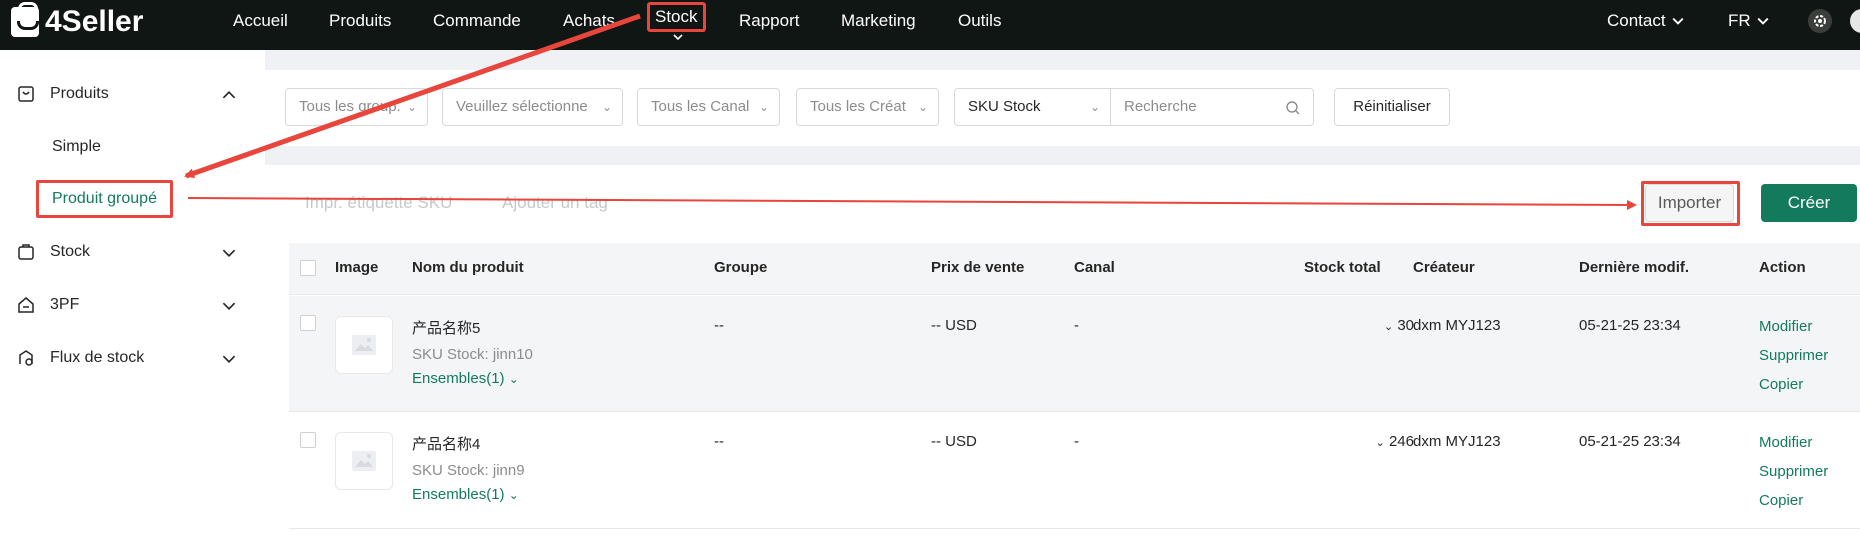  What do you see at coordinates (1645, 21) in the screenshot?
I see `contact-menu: Contact` at bounding box center [1645, 21].